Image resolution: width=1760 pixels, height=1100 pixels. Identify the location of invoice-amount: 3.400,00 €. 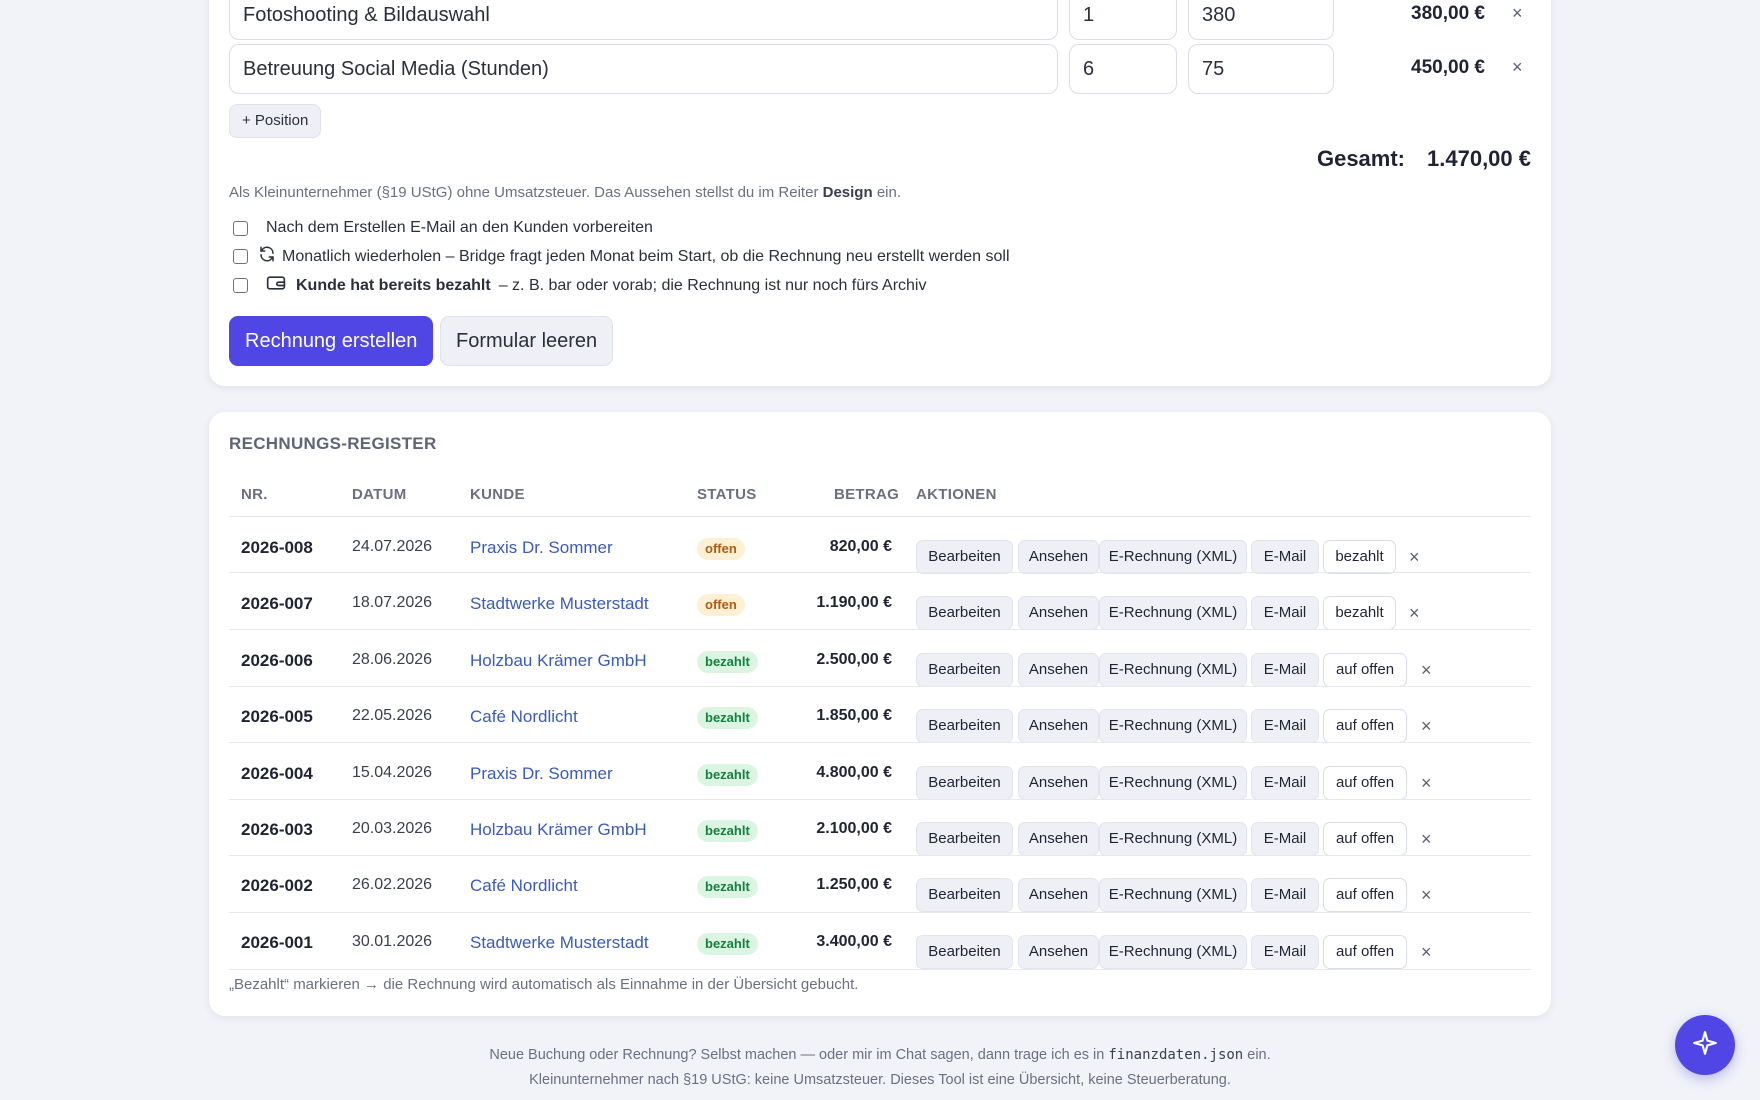
(854, 941).